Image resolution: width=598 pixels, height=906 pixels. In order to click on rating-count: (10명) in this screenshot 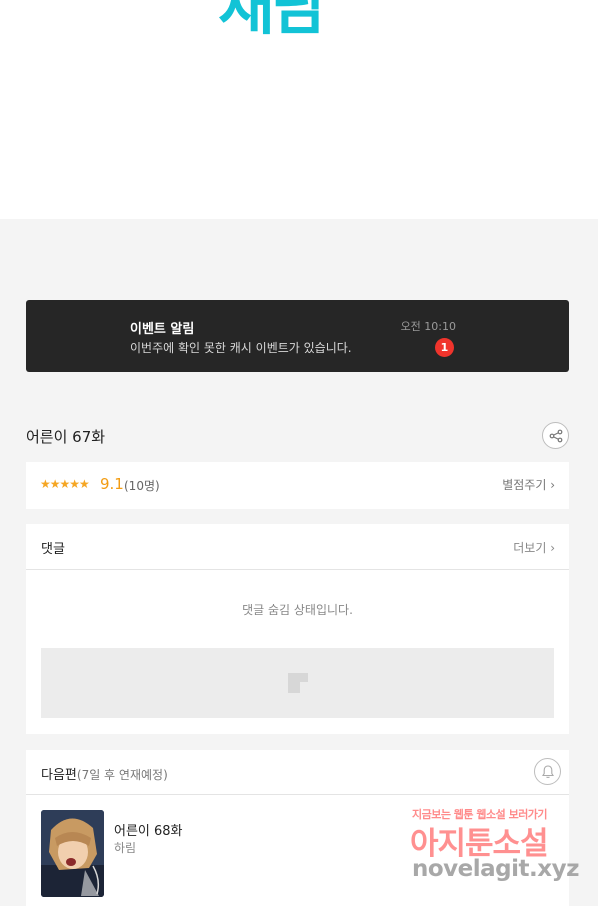, I will do `click(142, 486)`.